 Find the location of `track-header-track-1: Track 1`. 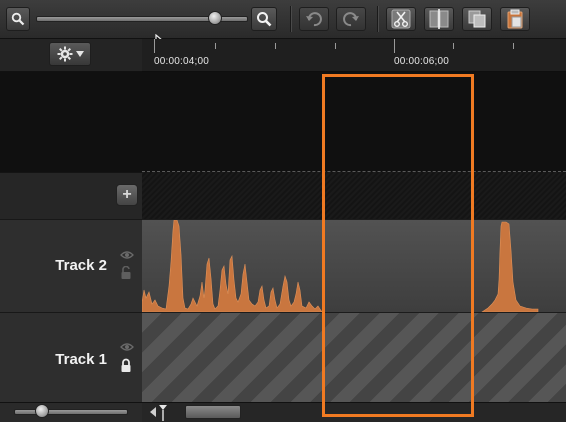

track-header-track-1: Track 1 is located at coordinates (71, 357).